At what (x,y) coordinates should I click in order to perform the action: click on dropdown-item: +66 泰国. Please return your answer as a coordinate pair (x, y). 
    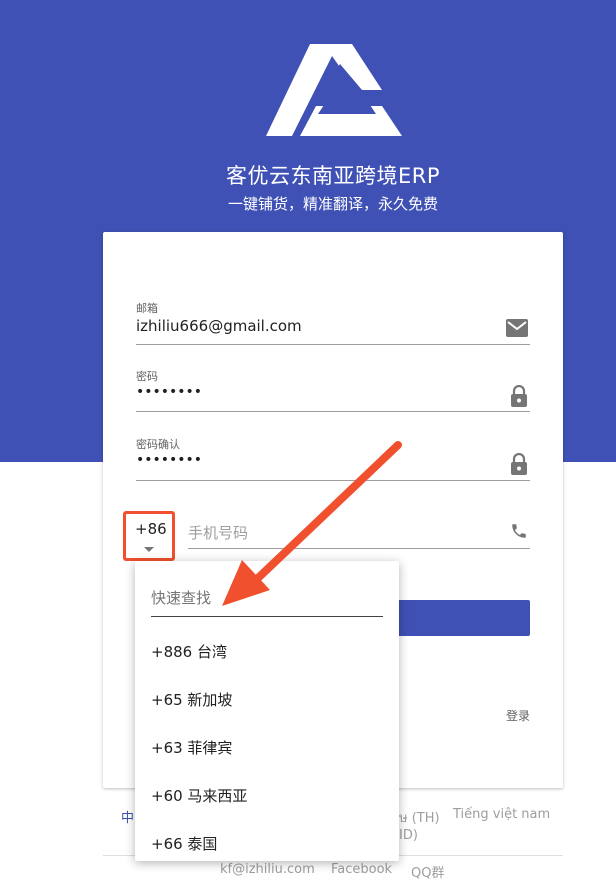
    Looking at the image, I should click on (184, 843).